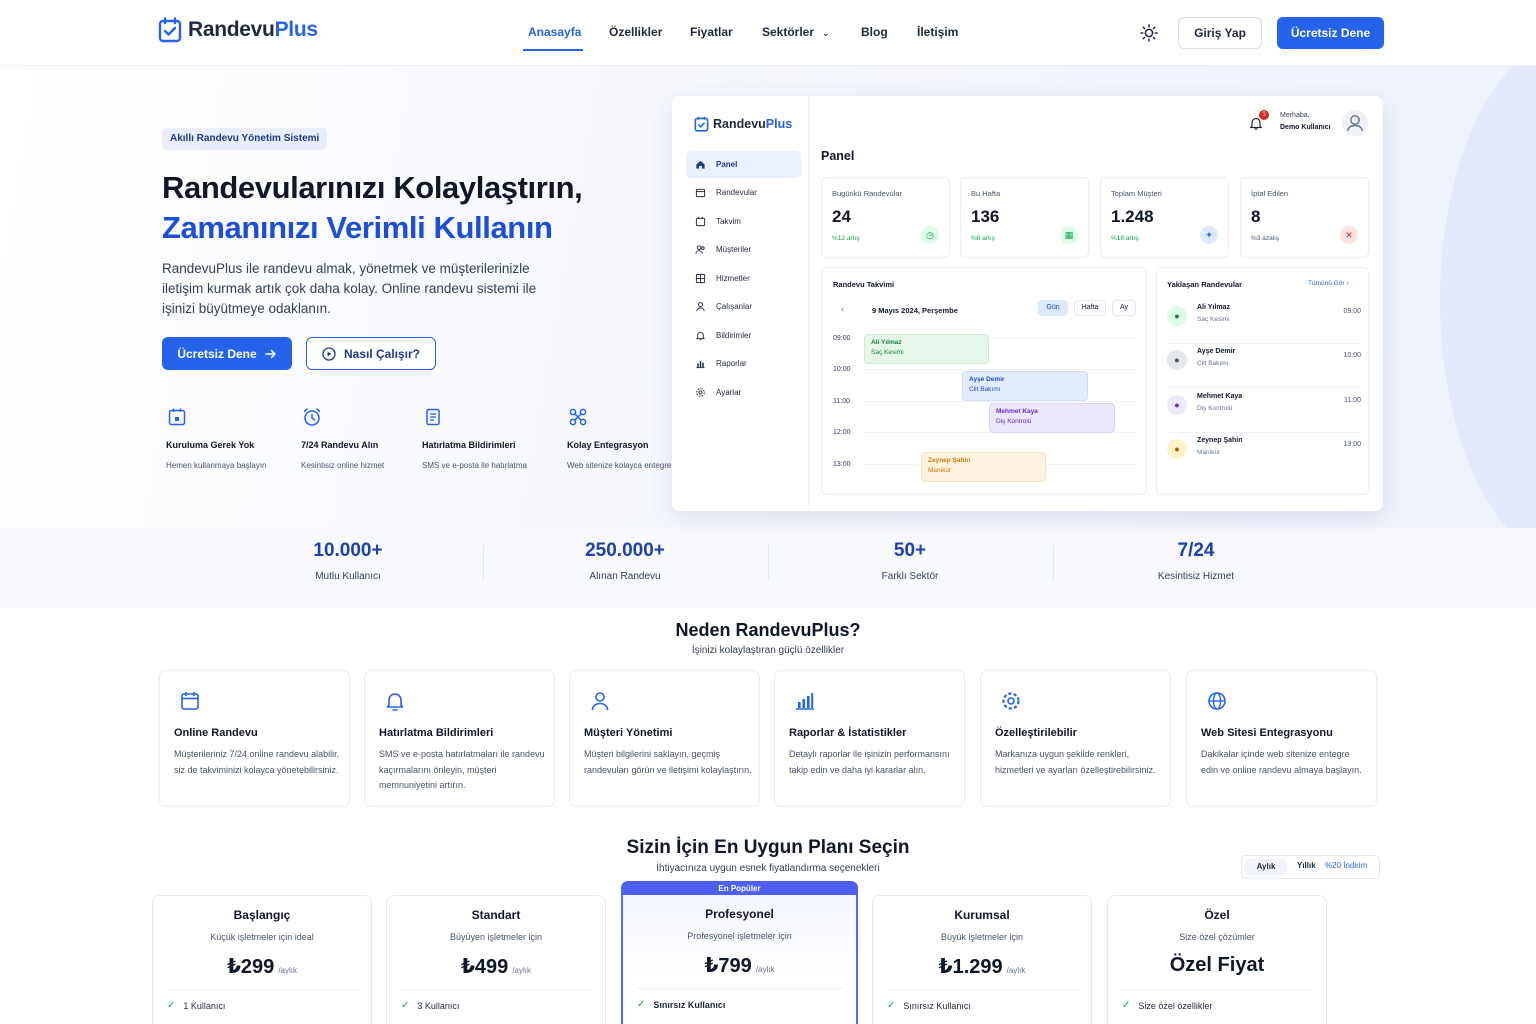 The image size is (1536, 1024). Describe the element at coordinates (371, 353) in the screenshot. I see `how-it-works-button: Nasıl Çalışır?` at that location.